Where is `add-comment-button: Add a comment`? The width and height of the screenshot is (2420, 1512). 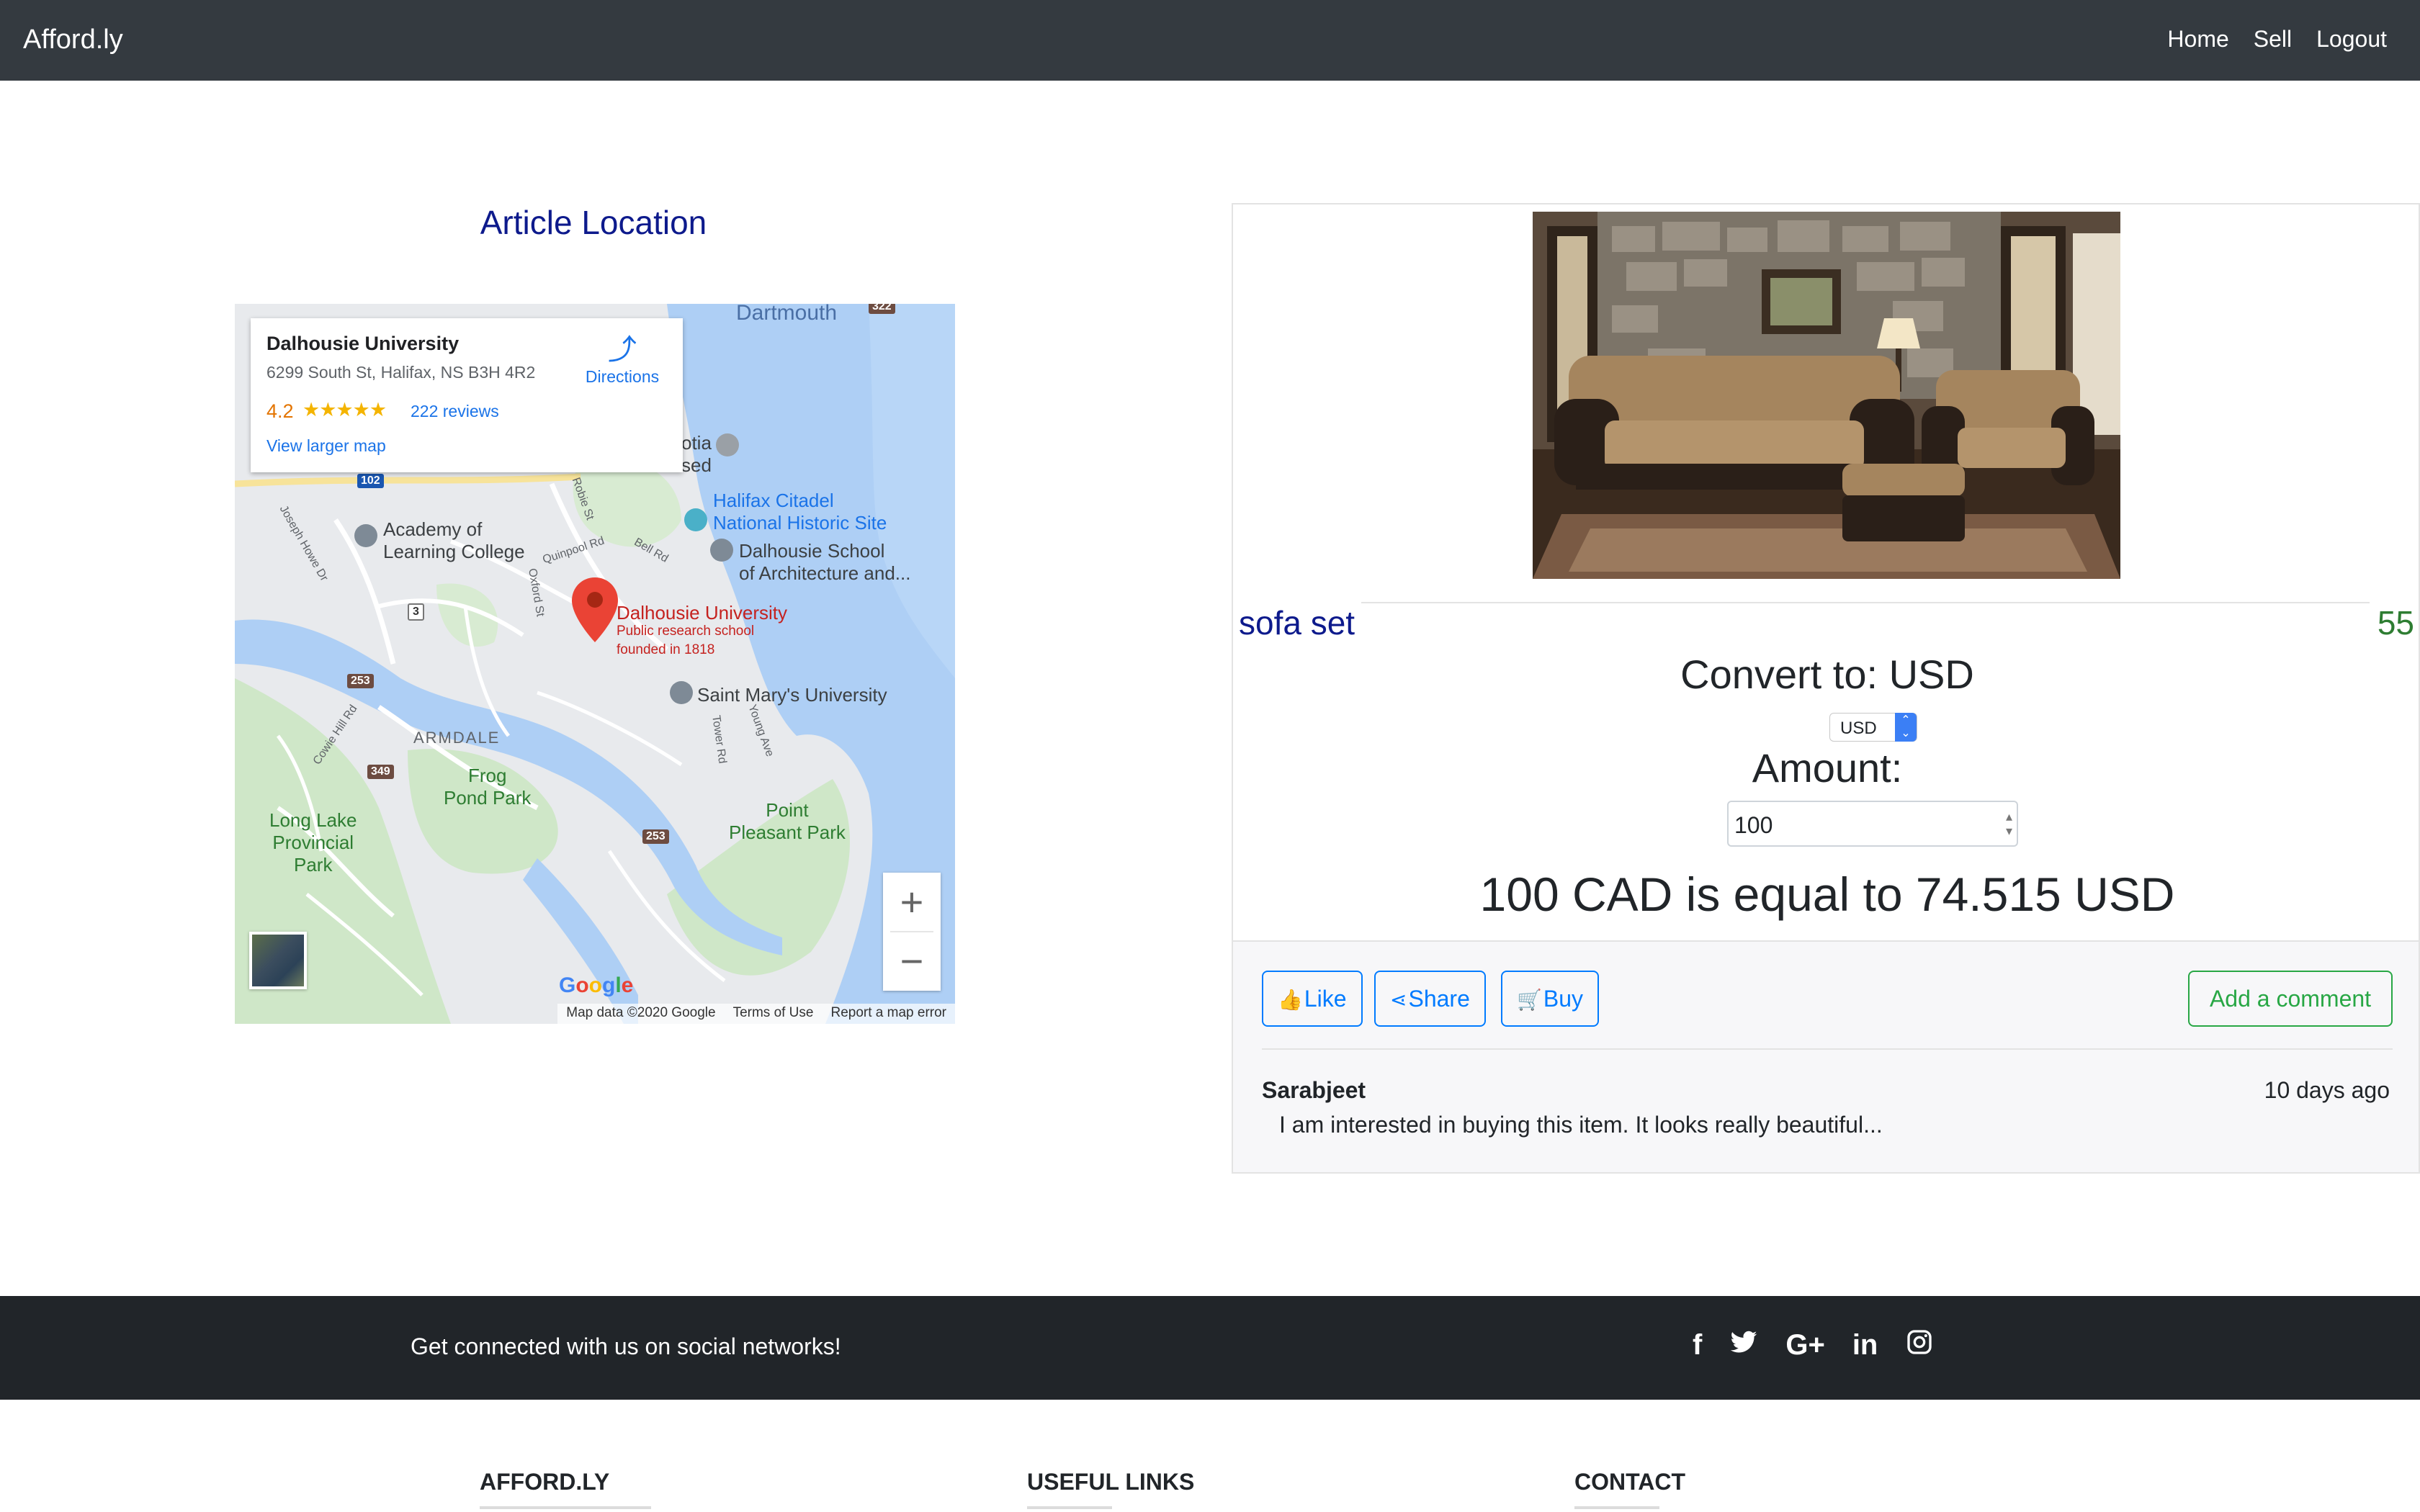 add-comment-button: Add a comment is located at coordinates (2290, 999).